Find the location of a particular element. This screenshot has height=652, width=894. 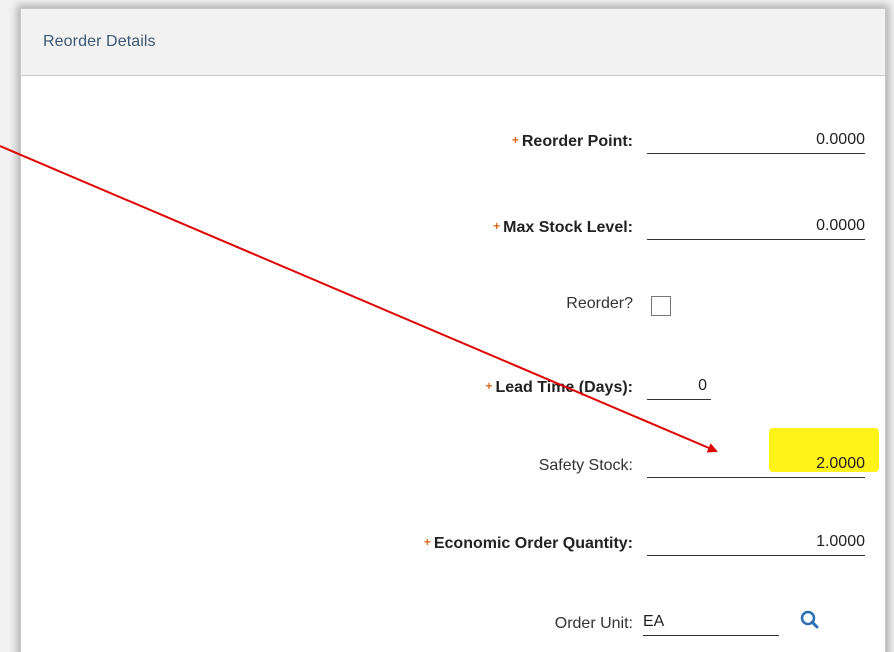

panel-header: Reorder Details is located at coordinates (453, 42).